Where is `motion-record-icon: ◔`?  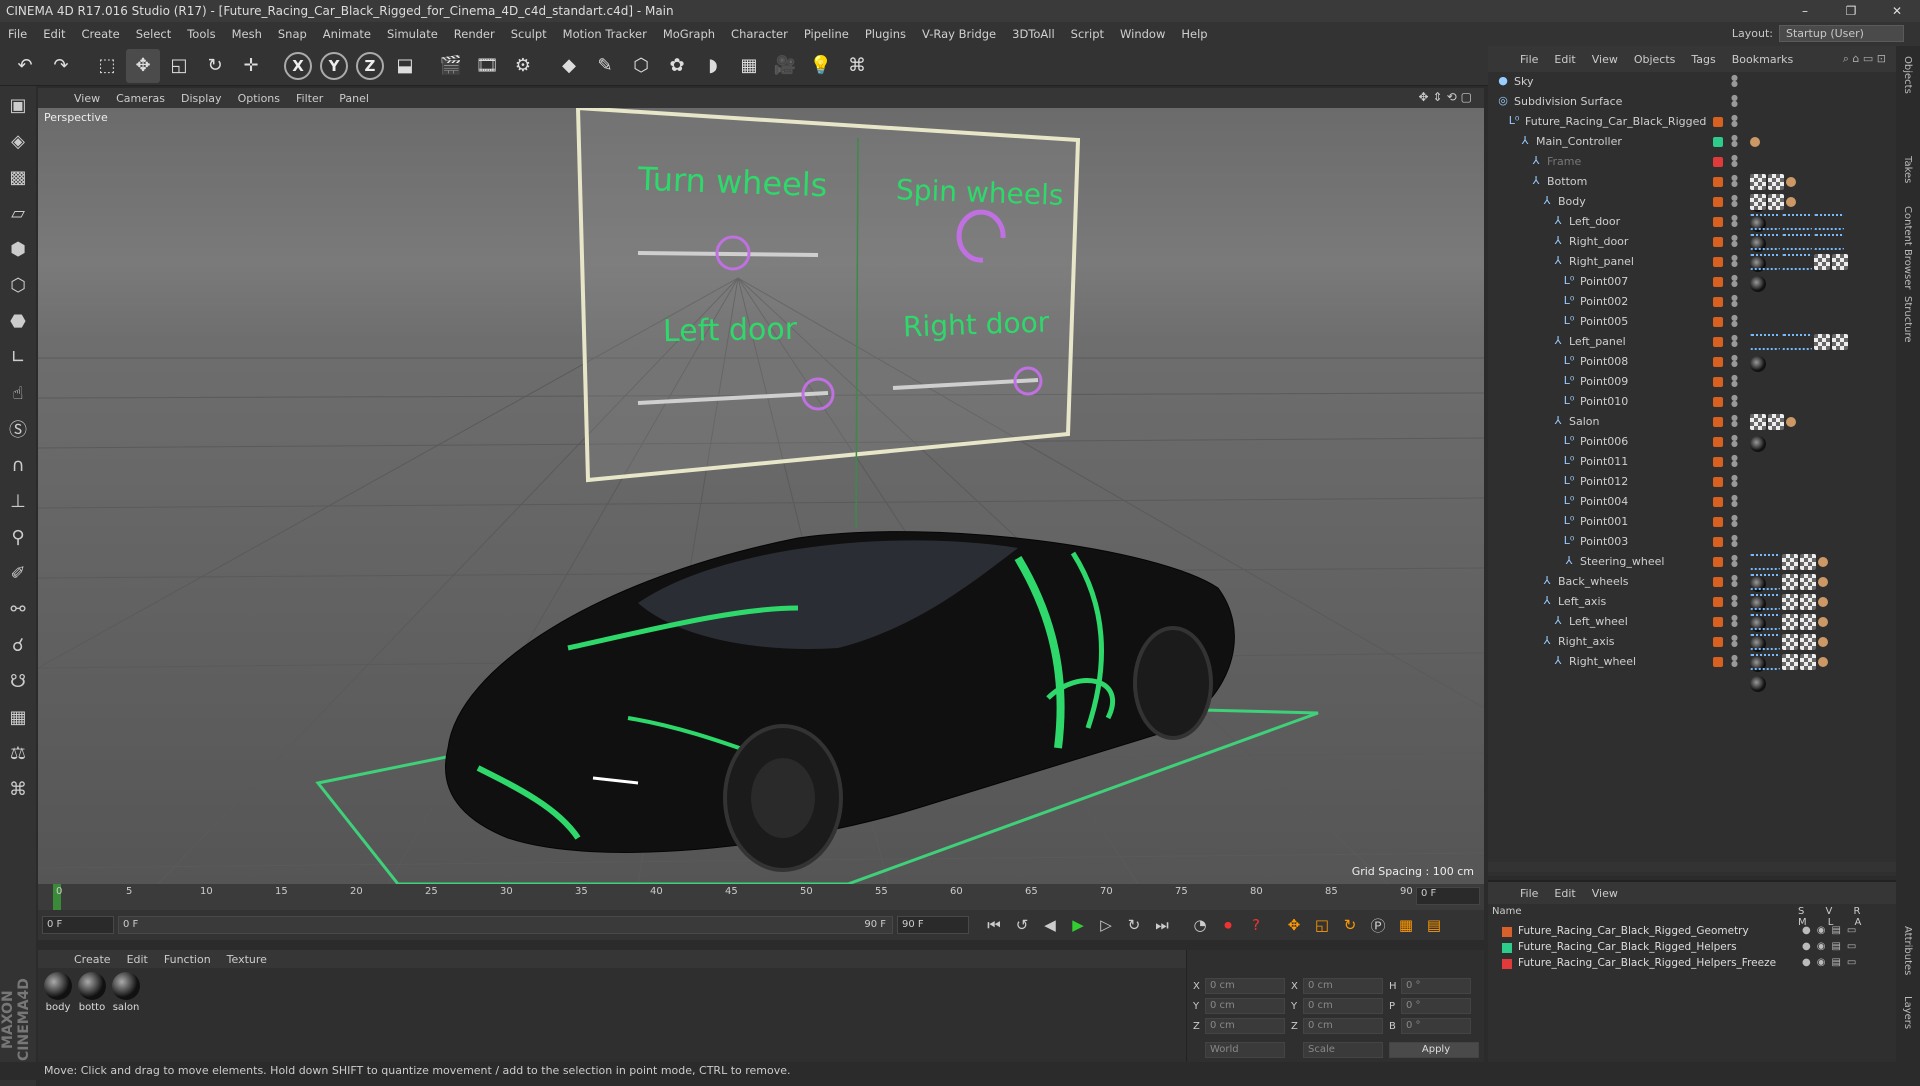
motion-record-icon: ◔ is located at coordinates (1200, 925).